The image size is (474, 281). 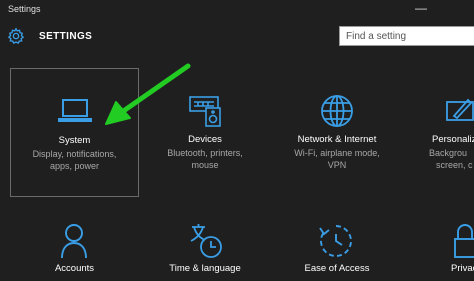 I want to click on tile-time-language: Time & language, so click(x=205, y=248).